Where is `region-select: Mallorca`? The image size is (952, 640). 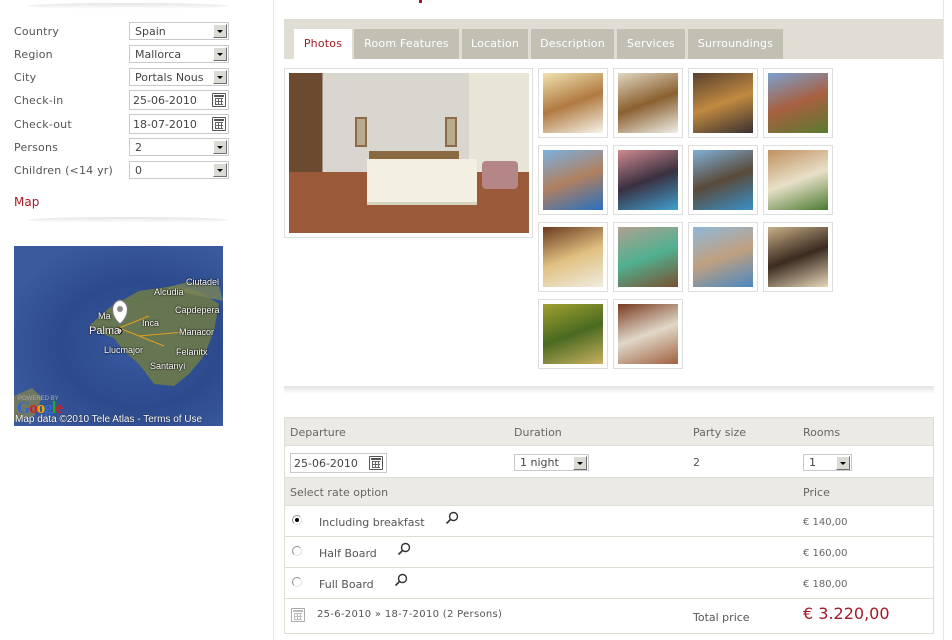 region-select: Mallorca is located at coordinates (179, 54).